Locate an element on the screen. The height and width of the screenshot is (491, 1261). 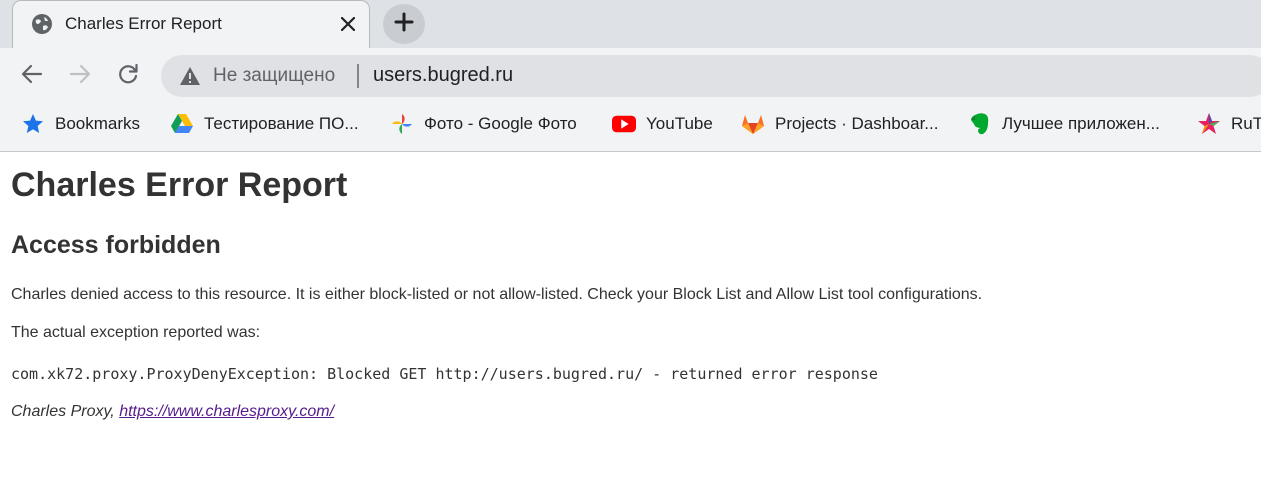
bookmark-google-photos: Фото - Google Фото is located at coordinates (483, 124).